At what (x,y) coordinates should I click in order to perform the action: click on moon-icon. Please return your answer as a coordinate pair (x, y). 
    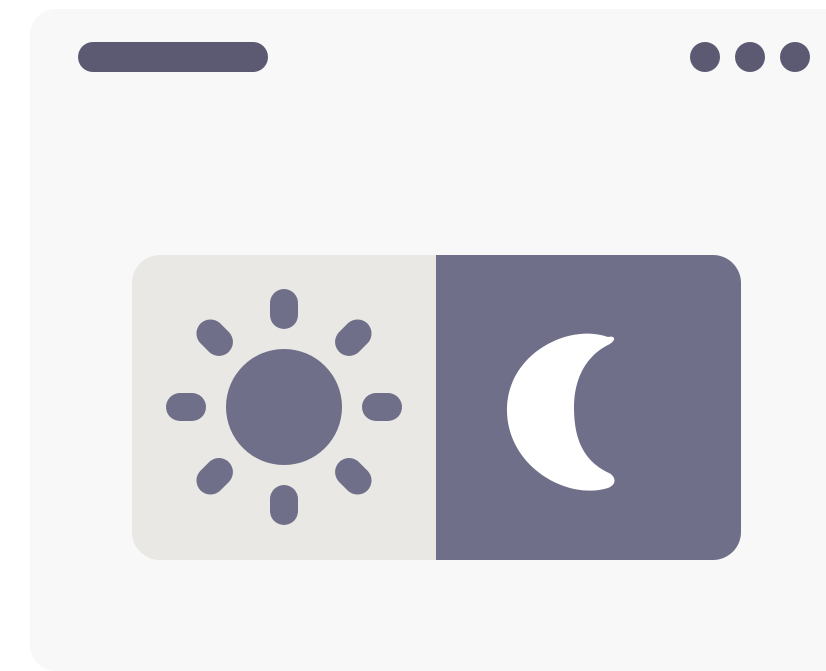
    Looking at the image, I should click on (560, 412).